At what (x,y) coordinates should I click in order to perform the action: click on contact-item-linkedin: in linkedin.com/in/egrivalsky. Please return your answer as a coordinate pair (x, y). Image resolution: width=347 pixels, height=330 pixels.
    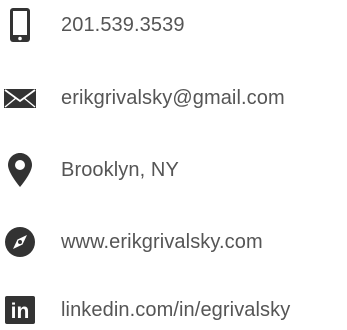
    Looking at the image, I should click on (173, 310).